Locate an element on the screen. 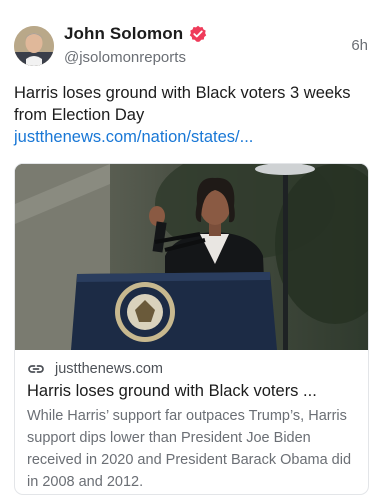 This screenshot has width=384, height=500. preview-domain: justthenews.com is located at coordinates (109, 369).